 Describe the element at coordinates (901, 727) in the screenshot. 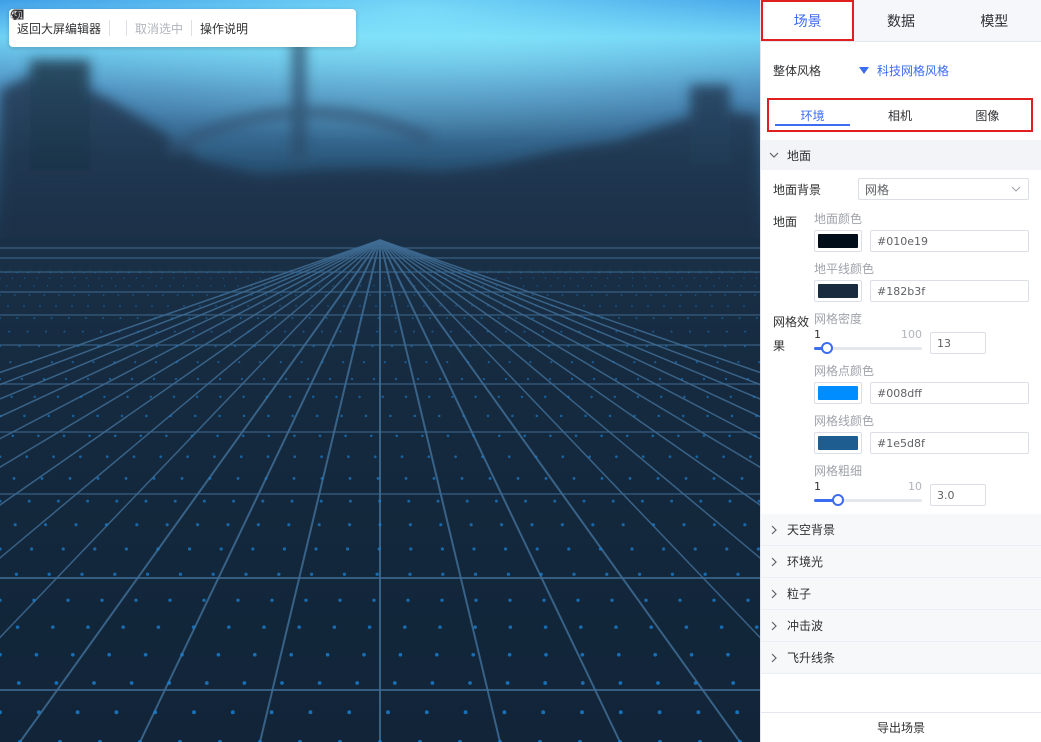

I see `export-scene-button: 导出场景` at that location.